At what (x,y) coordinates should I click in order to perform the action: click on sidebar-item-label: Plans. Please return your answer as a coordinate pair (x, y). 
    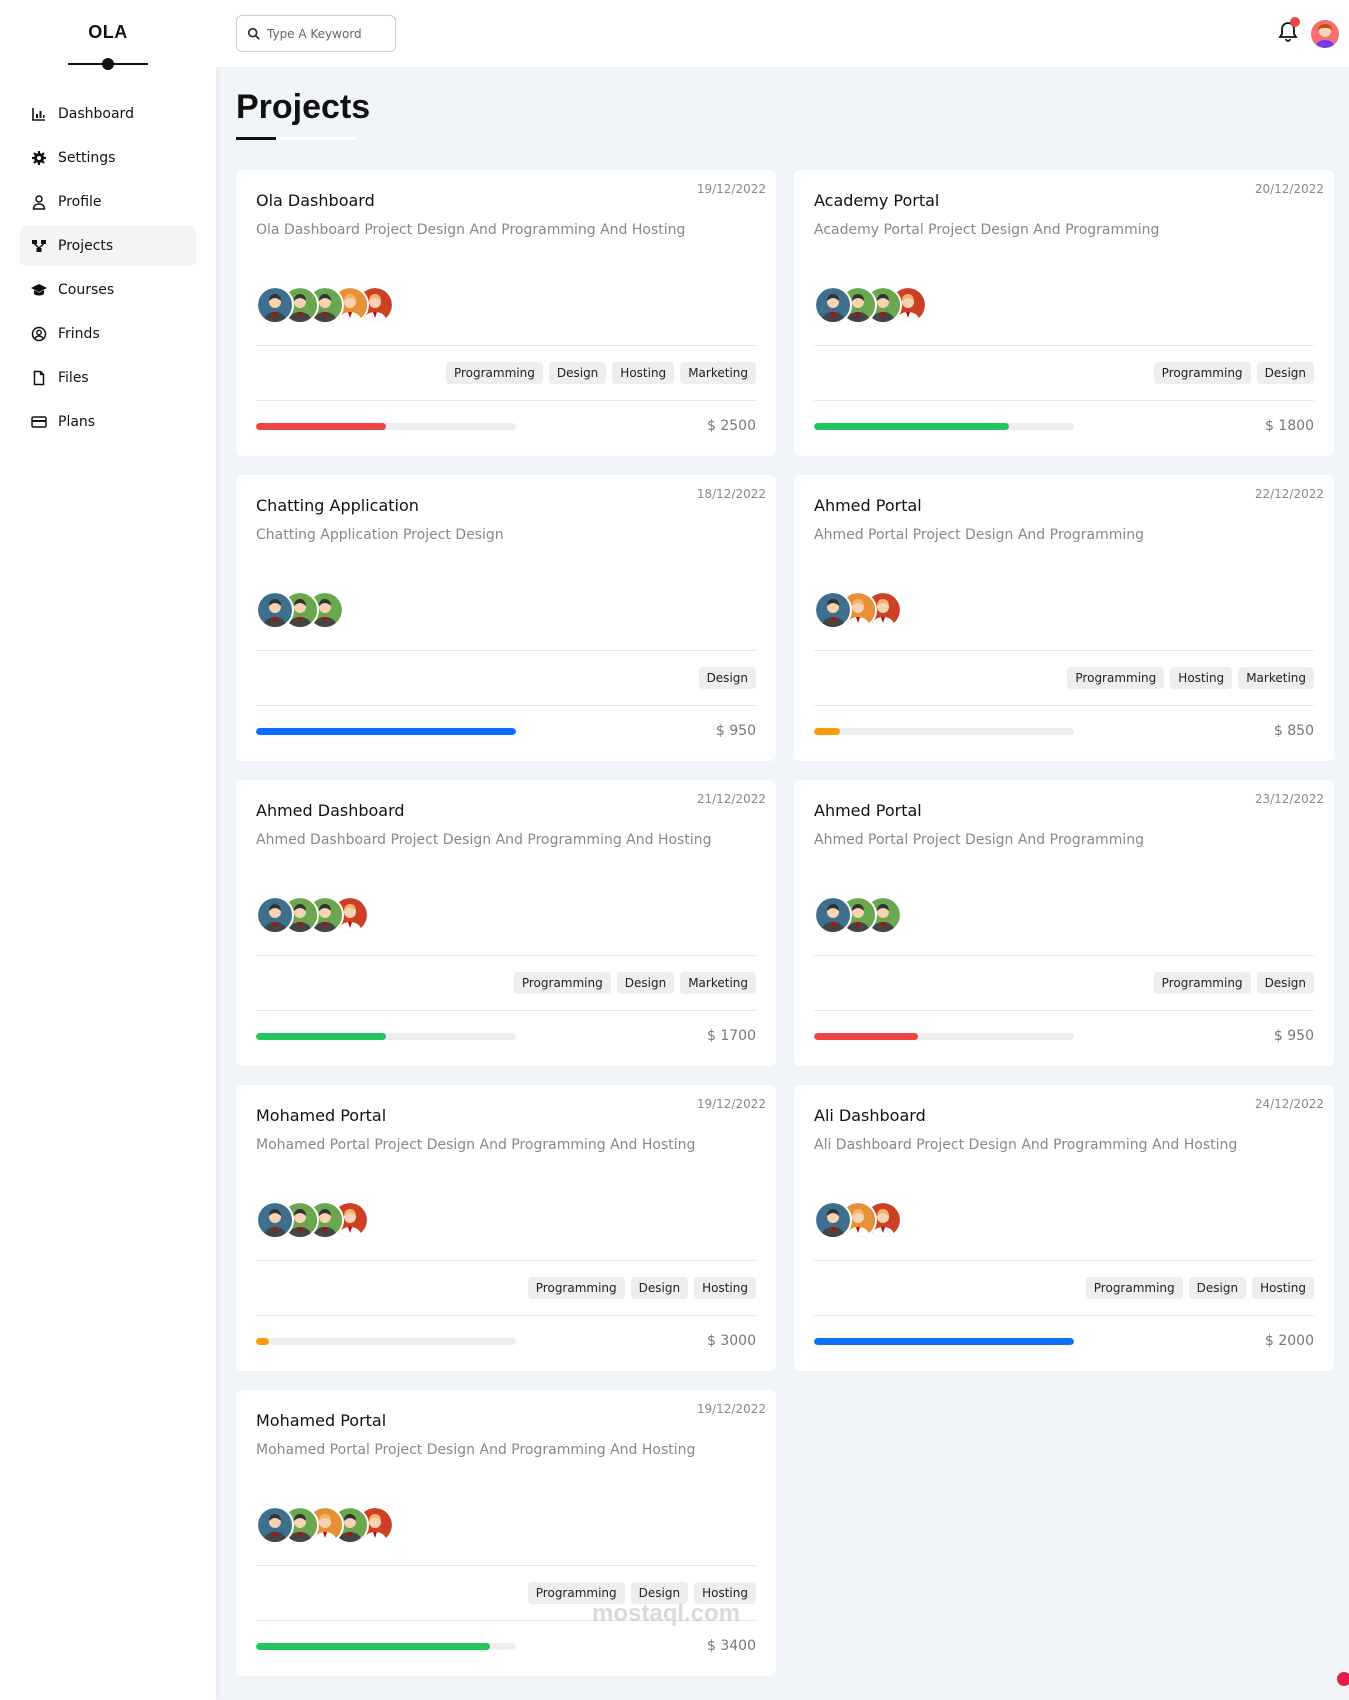
    Looking at the image, I should click on (77, 422).